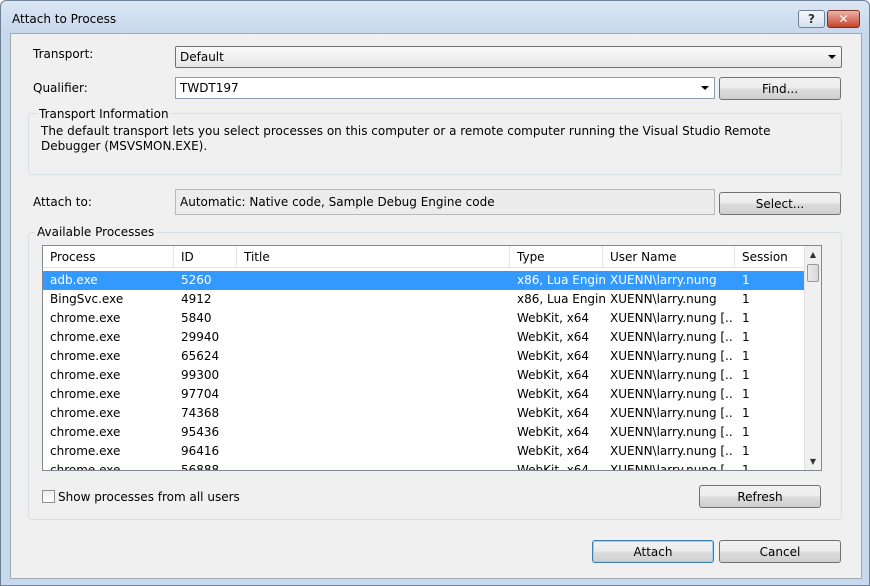  I want to click on column-header-process: Process, so click(108, 257).